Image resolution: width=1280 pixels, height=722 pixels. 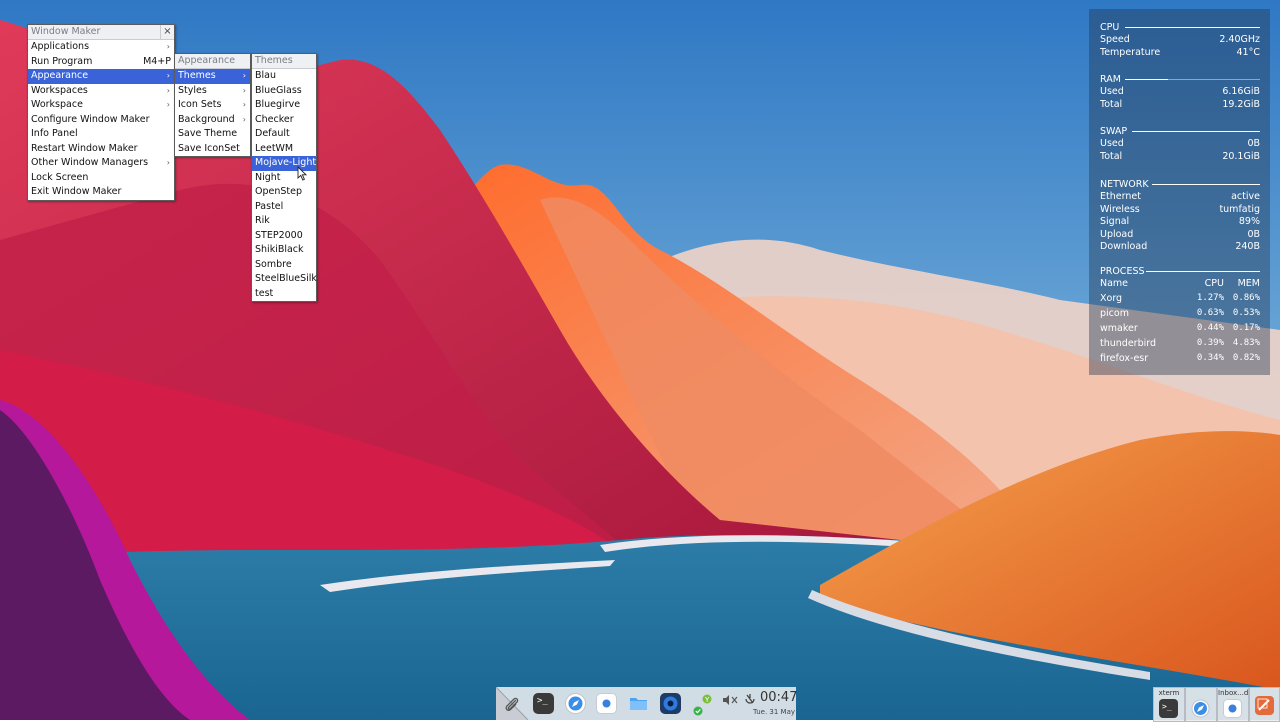 What do you see at coordinates (1239, 209) in the screenshot?
I see `network-value: tumfatig` at bounding box center [1239, 209].